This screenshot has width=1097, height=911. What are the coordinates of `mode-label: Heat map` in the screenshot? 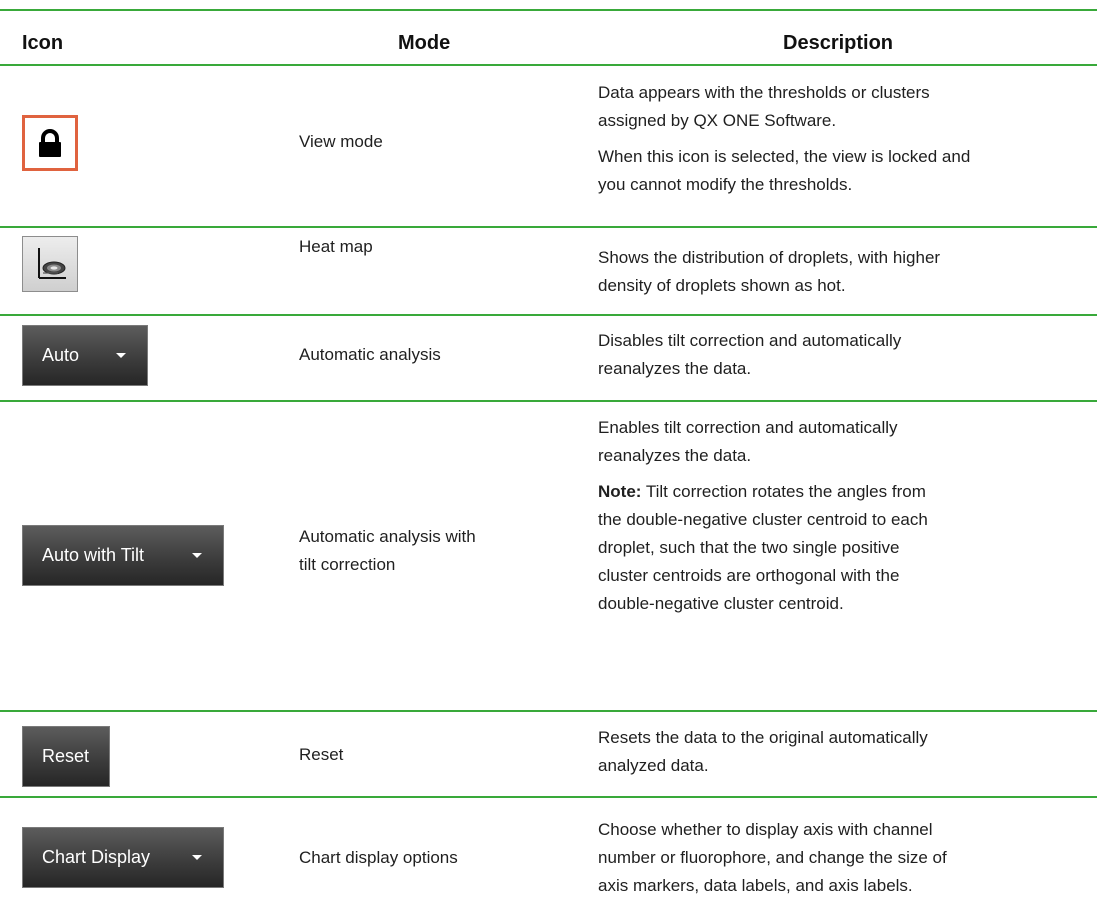 It's located at (336, 246).